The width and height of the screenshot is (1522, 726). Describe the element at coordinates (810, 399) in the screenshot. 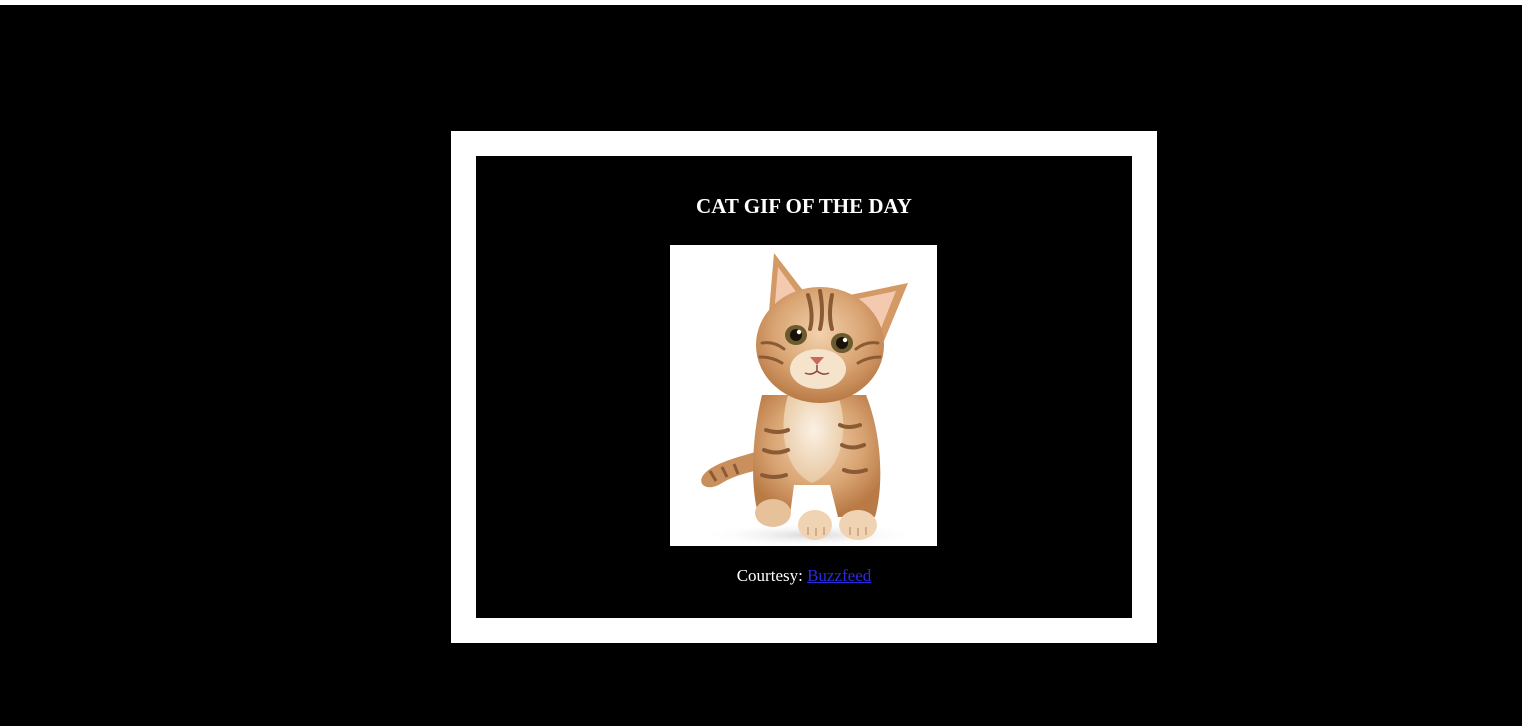

I see `kitten-photo-icon` at that location.